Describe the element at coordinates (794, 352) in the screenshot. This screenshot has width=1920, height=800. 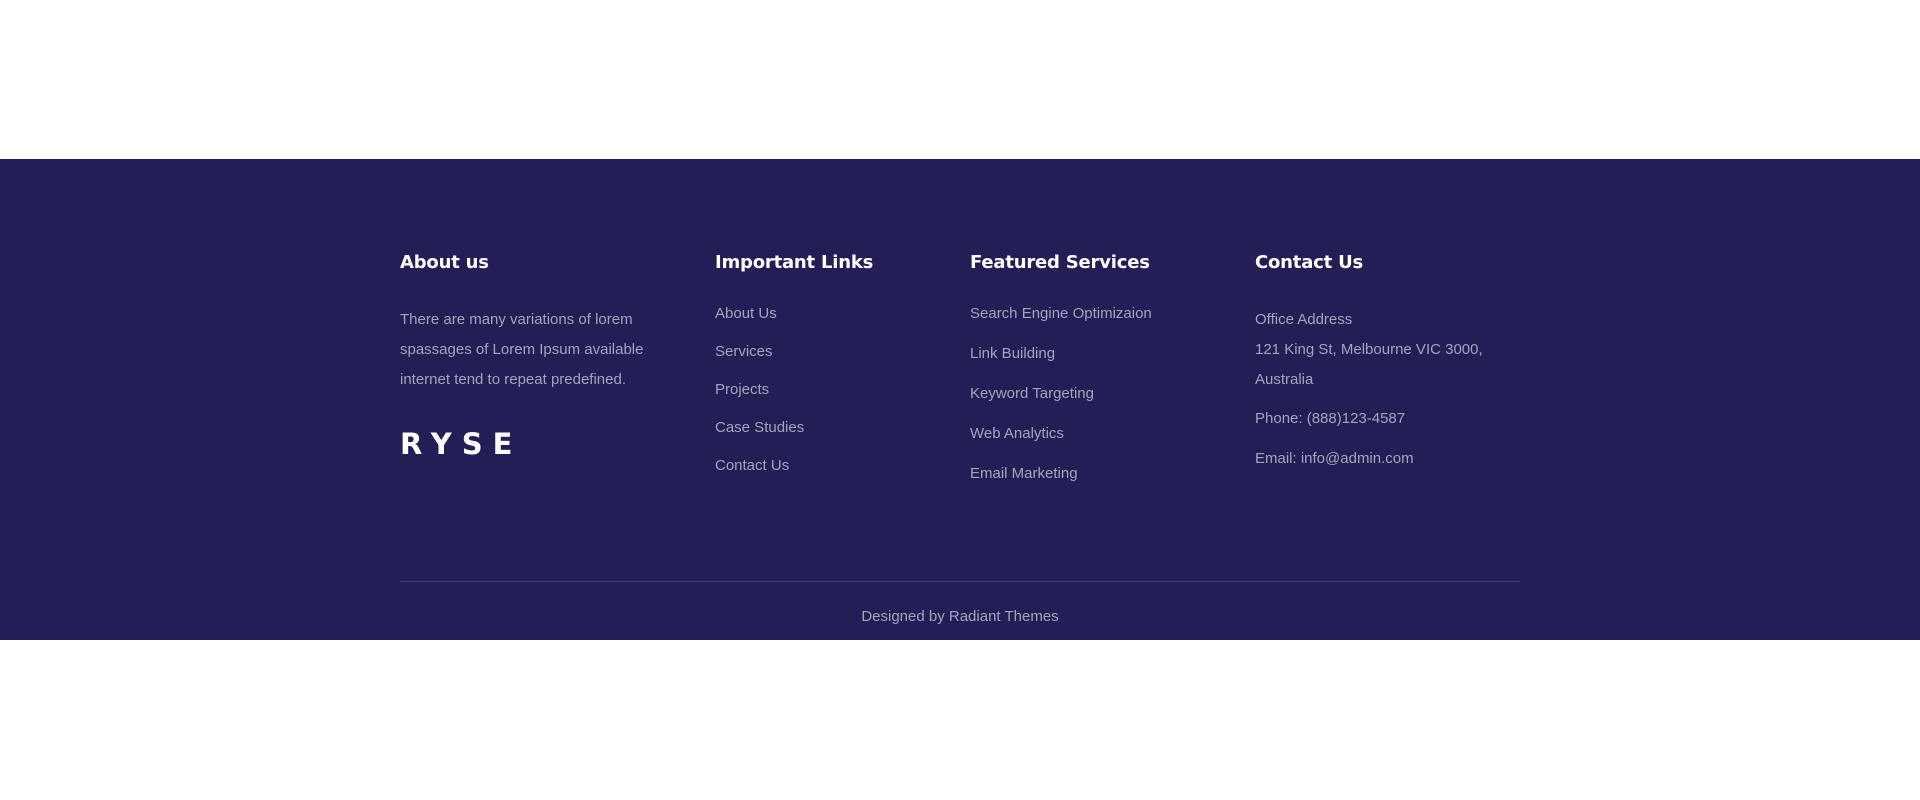
I see `link-services: Services` at that location.